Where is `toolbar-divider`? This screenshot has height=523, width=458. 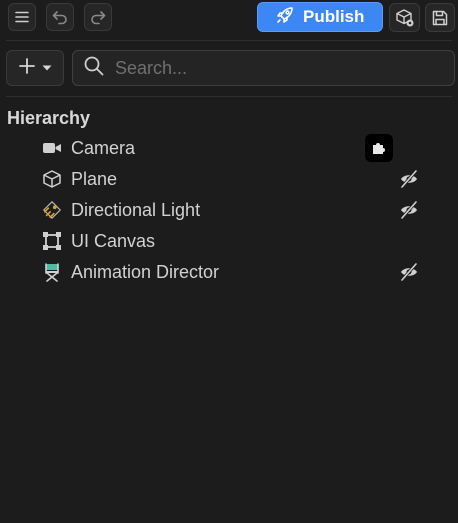 toolbar-divider is located at coordinates (229, 40).